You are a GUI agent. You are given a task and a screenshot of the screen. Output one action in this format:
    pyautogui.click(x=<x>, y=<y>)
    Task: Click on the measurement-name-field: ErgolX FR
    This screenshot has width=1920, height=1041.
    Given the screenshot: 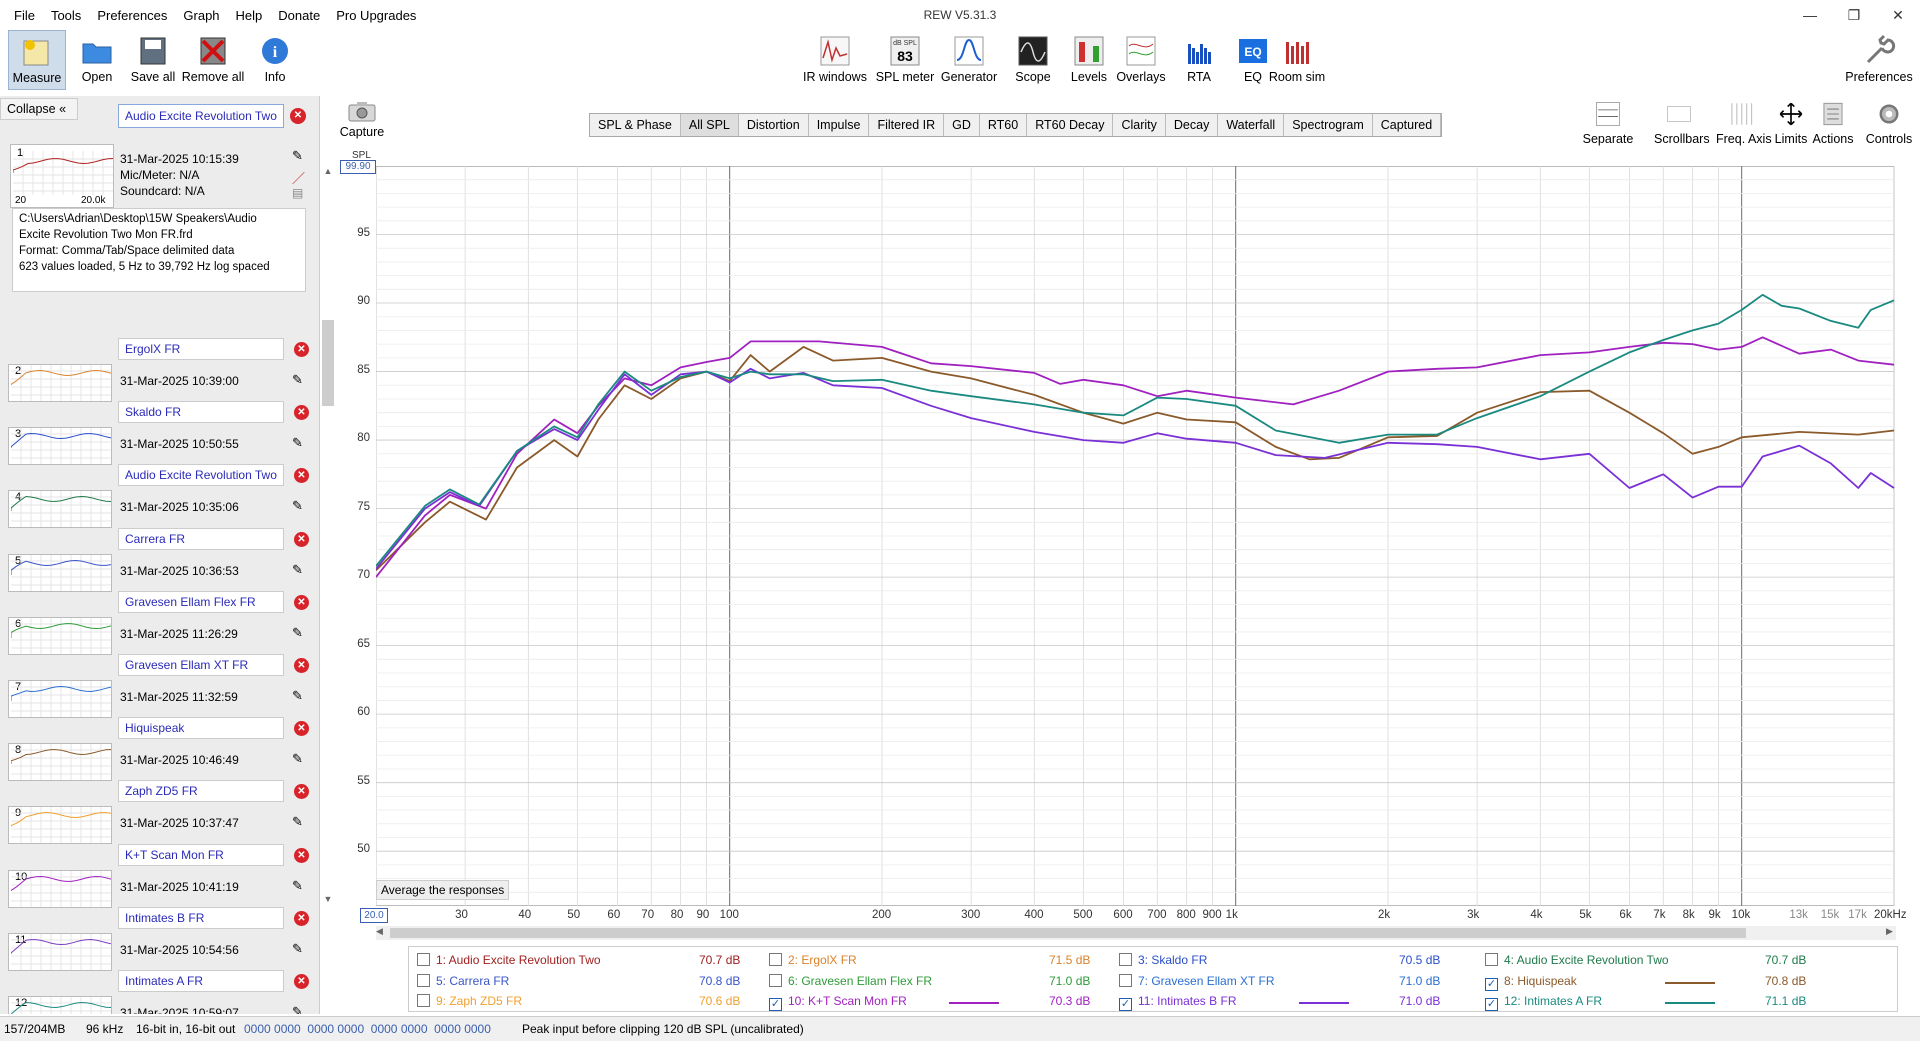 What is the action you would take?
    pyautogui.click(x=201, y=349)
    